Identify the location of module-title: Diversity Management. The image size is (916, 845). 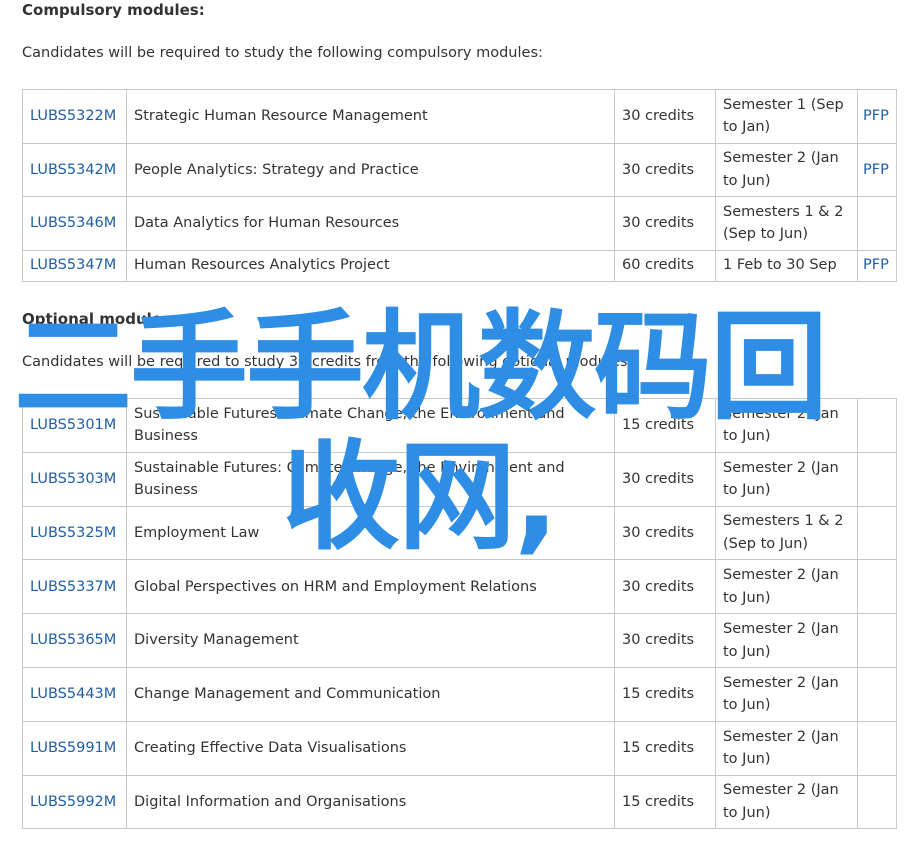
(370, 640).